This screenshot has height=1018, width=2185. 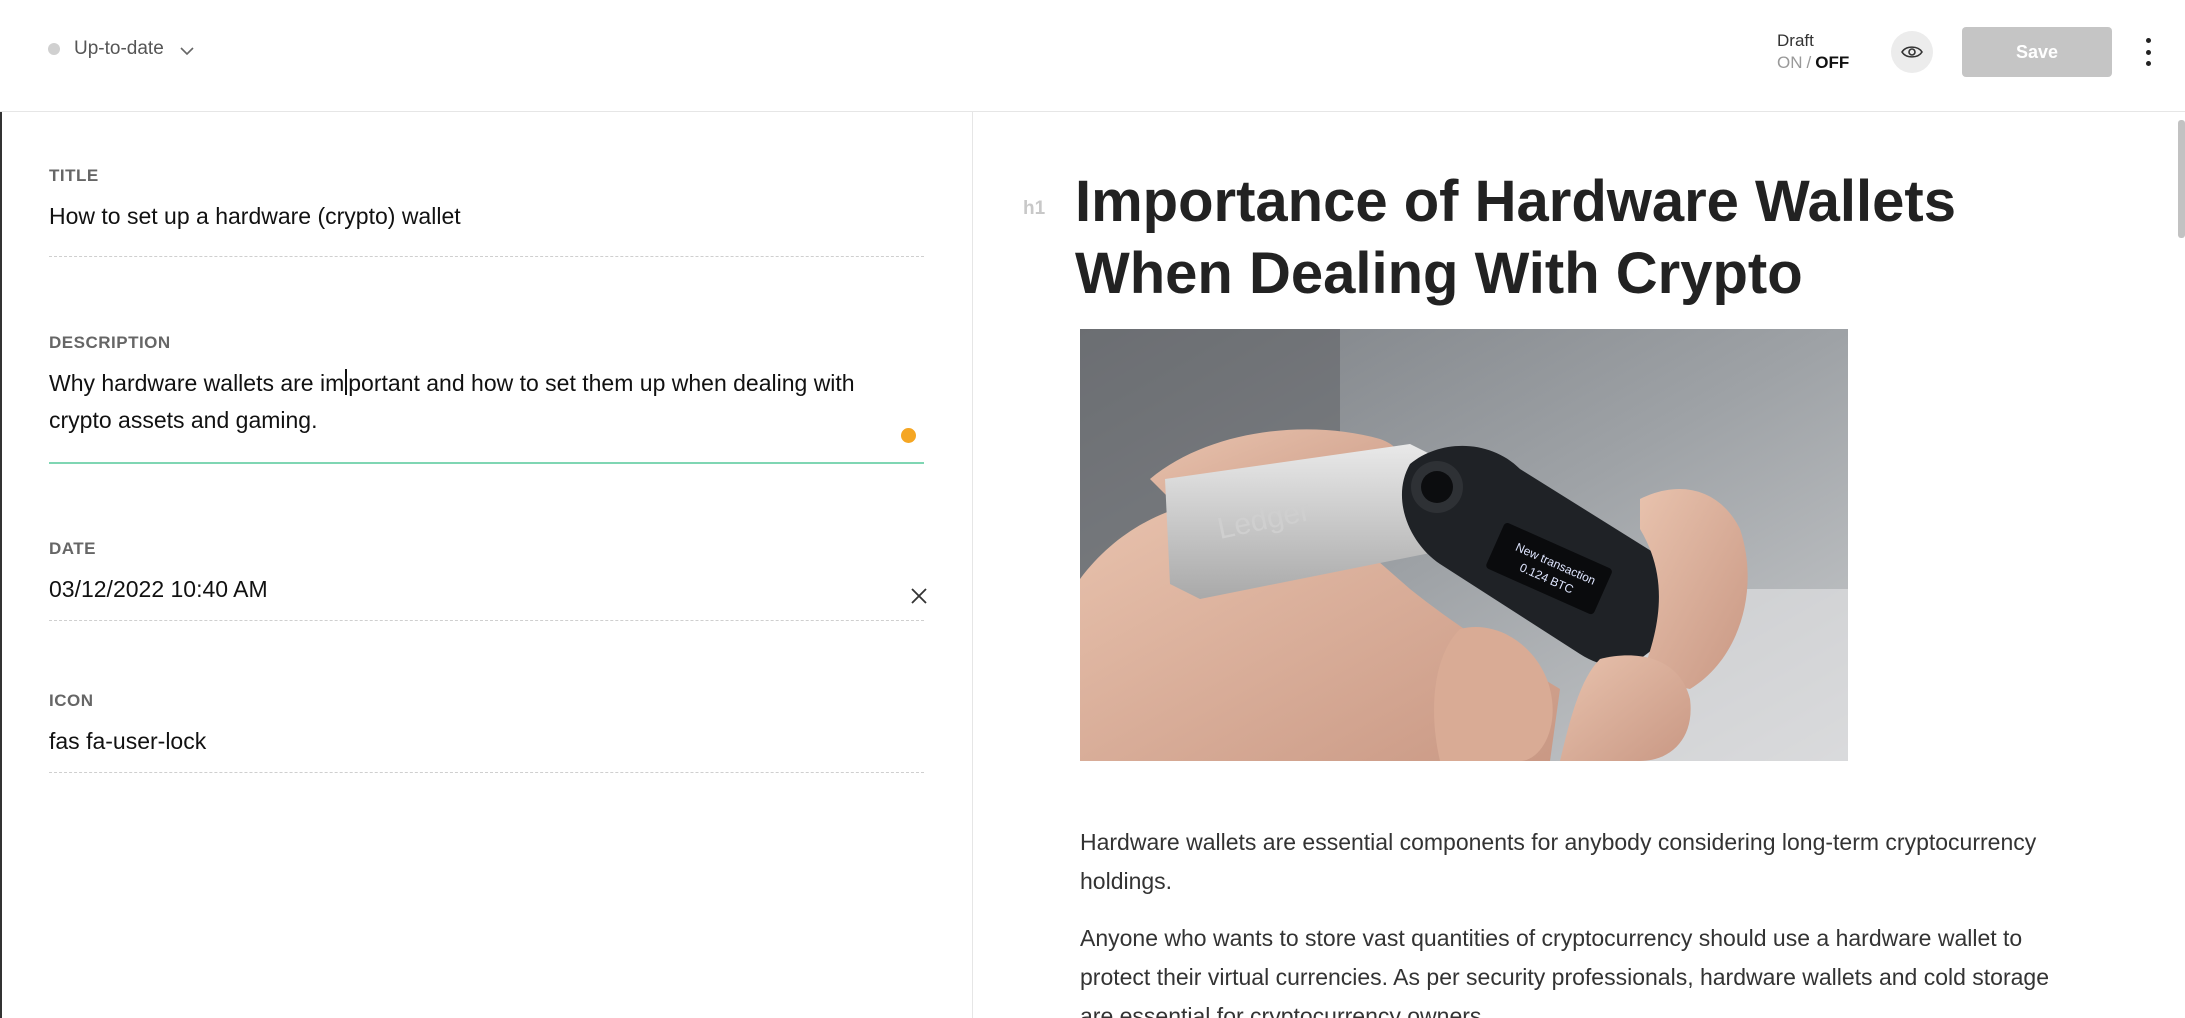 What do you see at coordinates (486, 463) in the screenshot?
I see `description-underline` at bounding box center [486, 463].